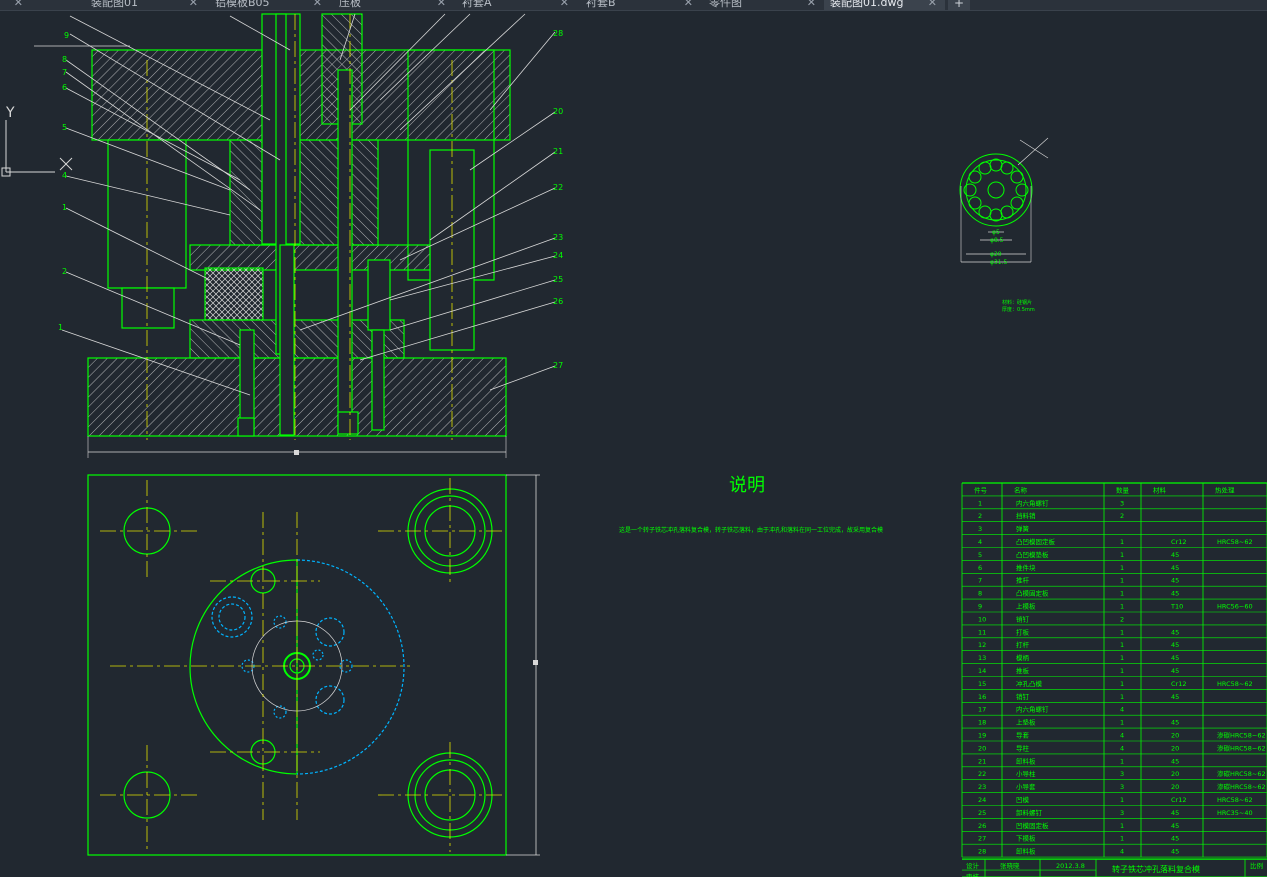  I want to click on dim-text: φ20, so click(996, 254).